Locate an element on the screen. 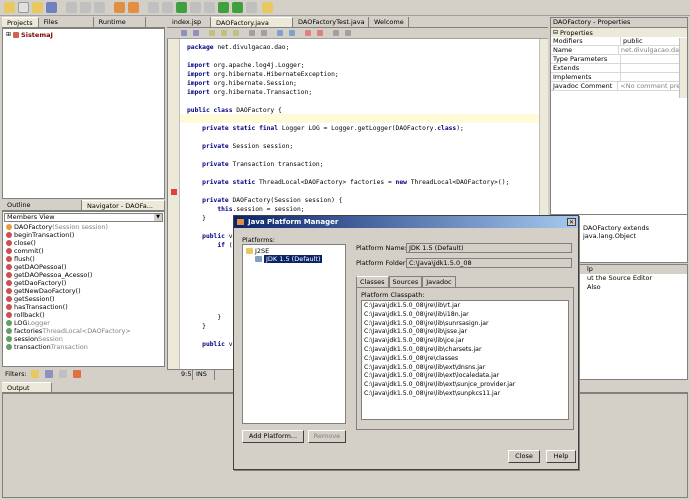  filter-sort-icon is located at coordinates (76, 373).